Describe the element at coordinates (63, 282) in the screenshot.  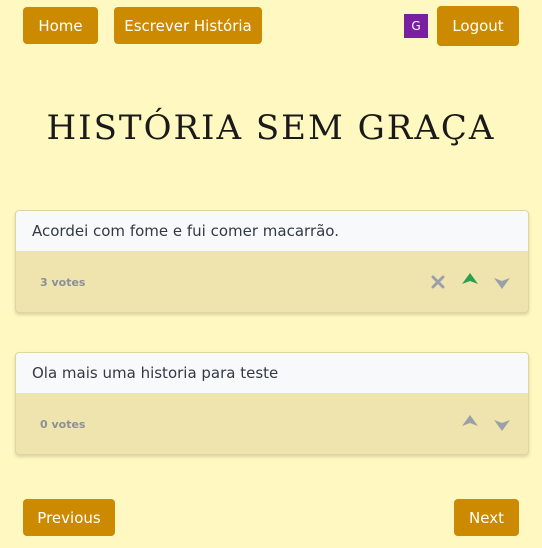
I see `vote-count: 3 votes` at that location.